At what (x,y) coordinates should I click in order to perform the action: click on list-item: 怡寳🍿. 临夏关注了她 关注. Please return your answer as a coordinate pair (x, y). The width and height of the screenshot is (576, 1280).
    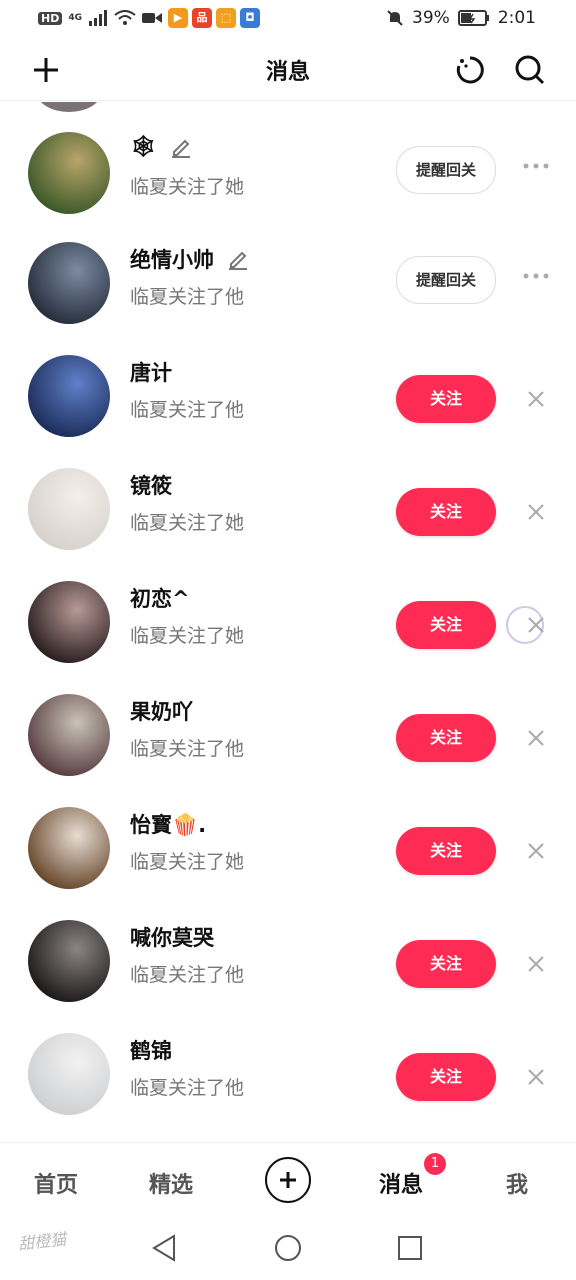
    Looking at the image, I should click on (288, 843).